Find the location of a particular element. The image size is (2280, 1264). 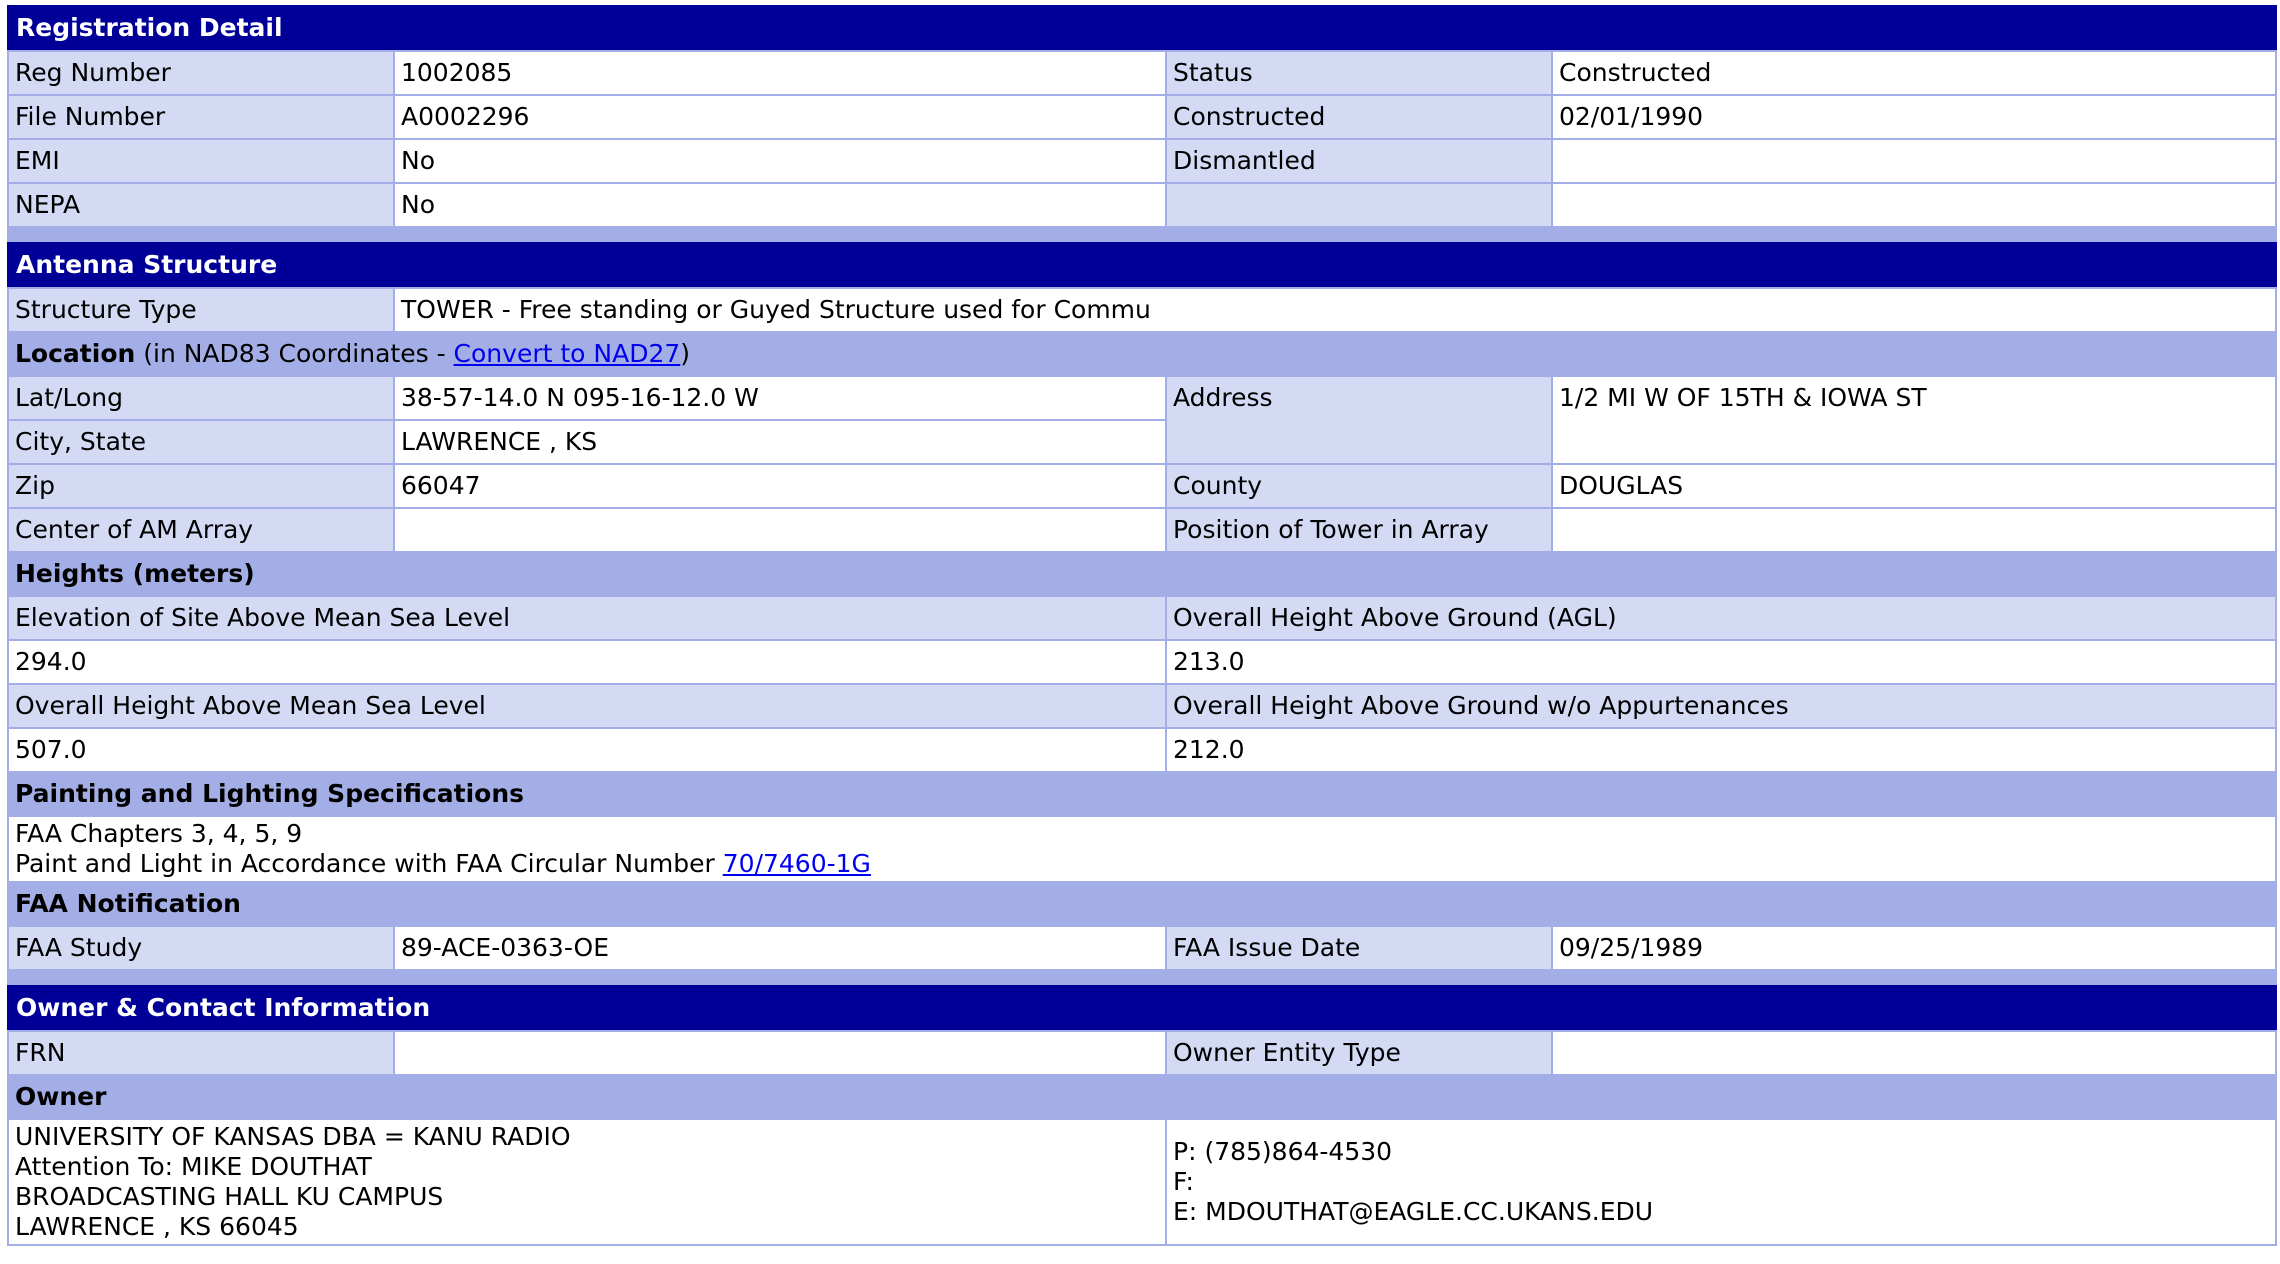

faa-issue-date-value: 09/25/1989 is located at coordinates (1914, 948).